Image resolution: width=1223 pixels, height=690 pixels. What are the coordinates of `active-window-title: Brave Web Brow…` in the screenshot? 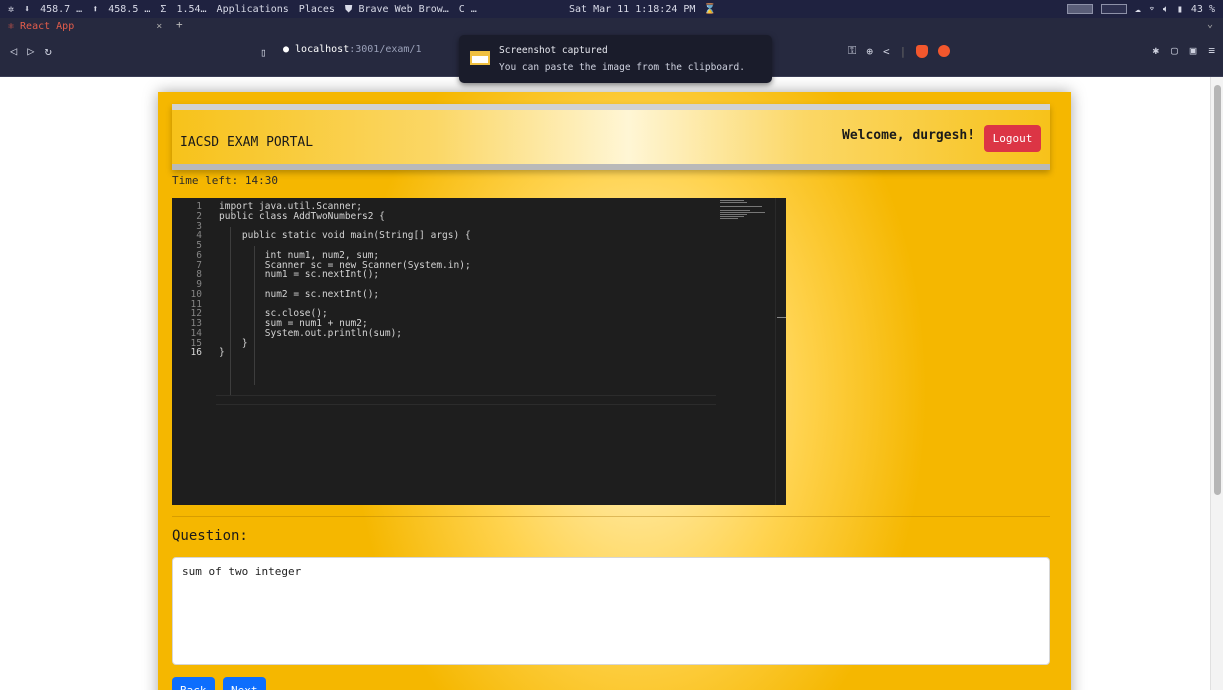 It's located at (403, 9).